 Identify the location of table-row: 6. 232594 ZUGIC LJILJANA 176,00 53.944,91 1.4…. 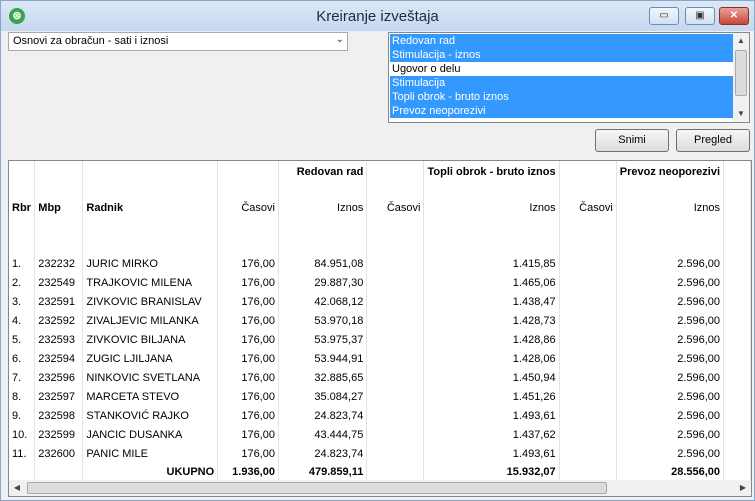
(380, 358).